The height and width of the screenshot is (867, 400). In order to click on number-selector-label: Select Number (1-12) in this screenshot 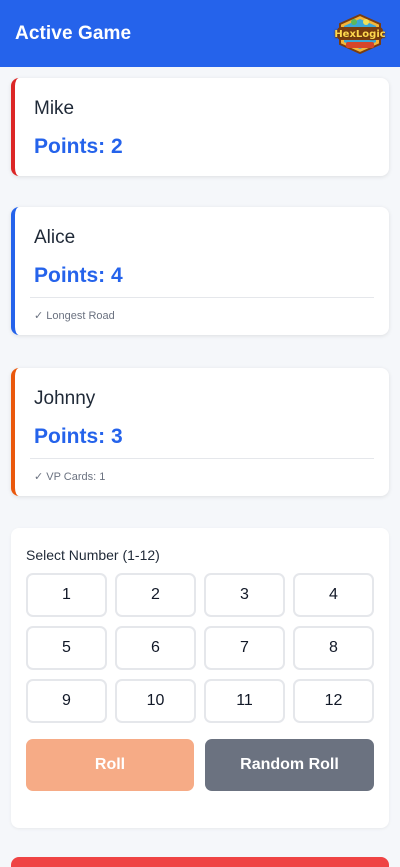, I will do `click(93, 555)`.